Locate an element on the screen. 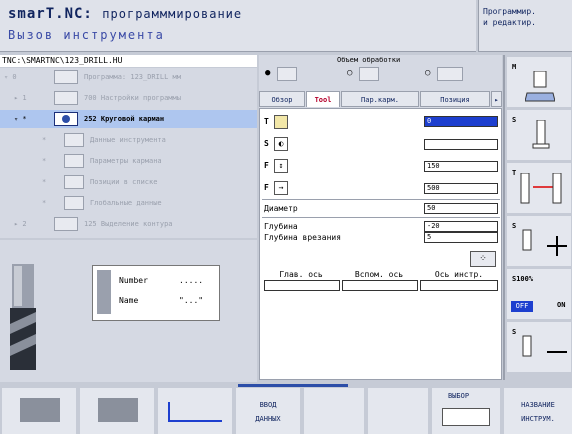 The height and width of the screenshot is (434, 572). tree-row-program: ▿ 0 Программа: 123_DRILL мм is located at coordinates (128, 77).